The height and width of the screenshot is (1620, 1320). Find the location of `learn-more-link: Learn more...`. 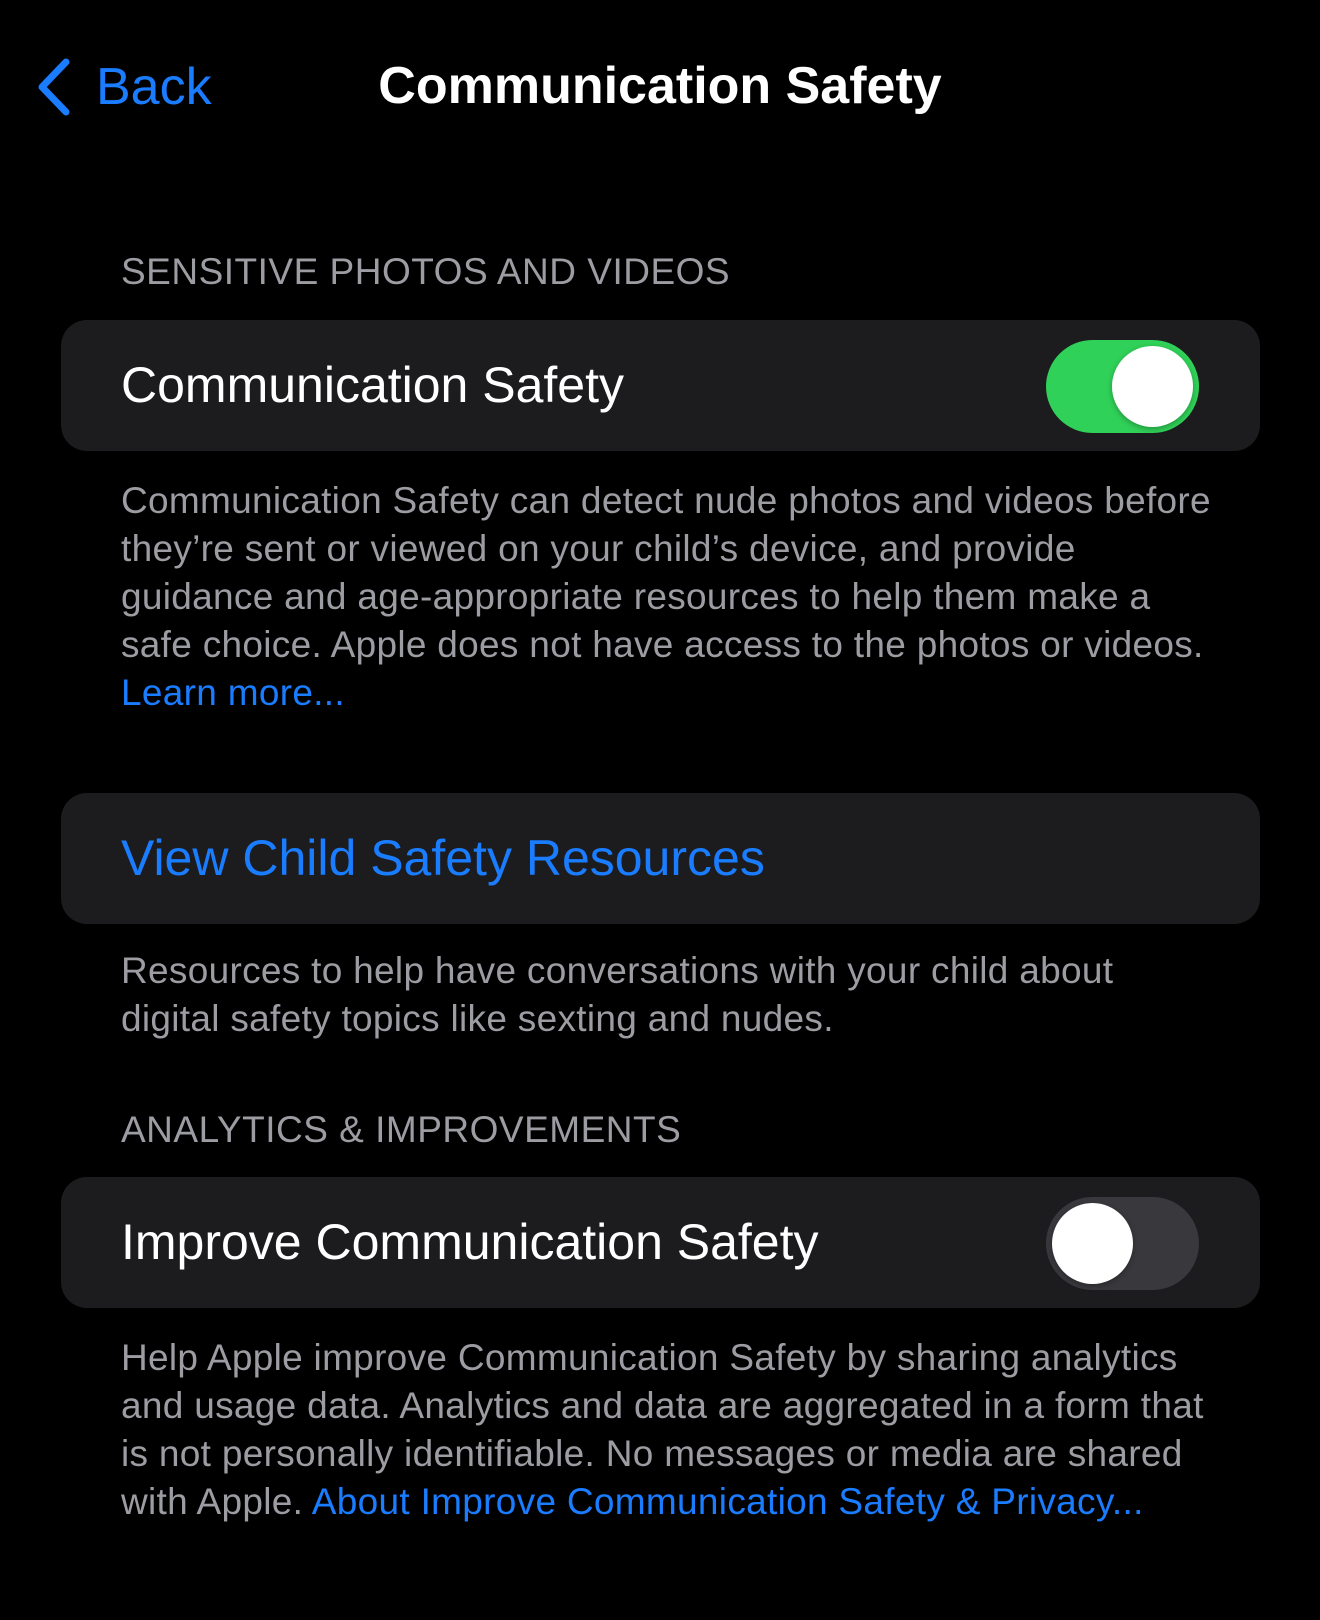

learn-more-link: Learn more... is located at coordinates (233, 692).